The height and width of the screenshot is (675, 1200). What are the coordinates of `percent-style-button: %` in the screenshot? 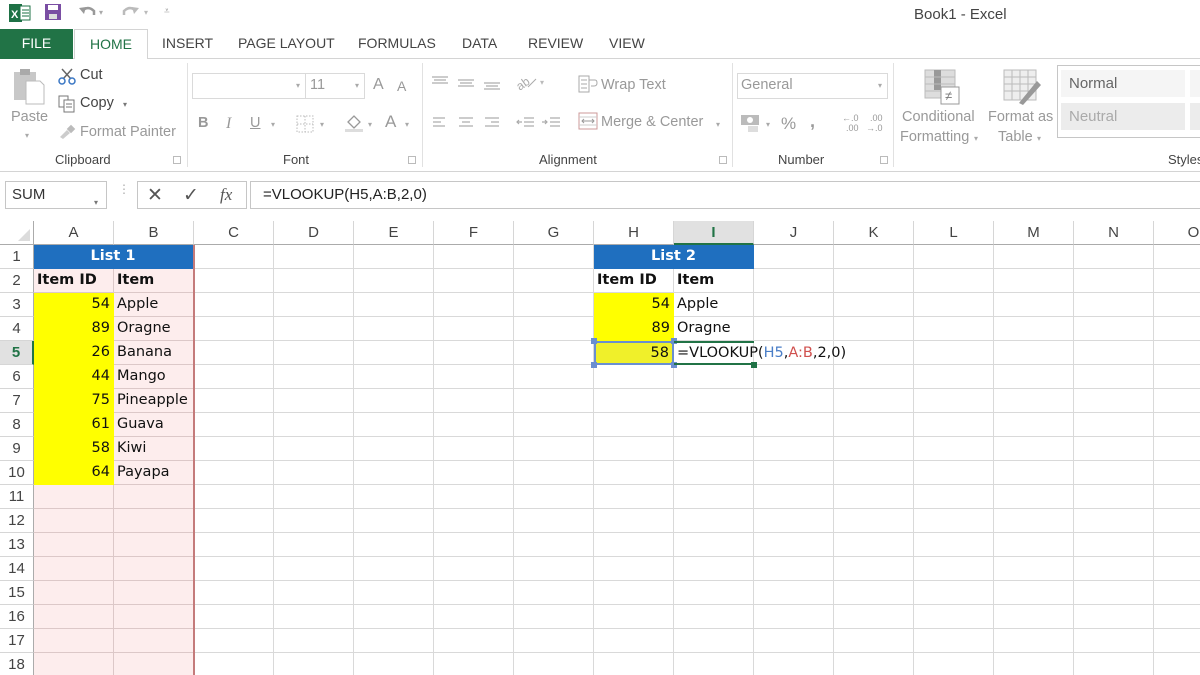 It's located at (788, 124).